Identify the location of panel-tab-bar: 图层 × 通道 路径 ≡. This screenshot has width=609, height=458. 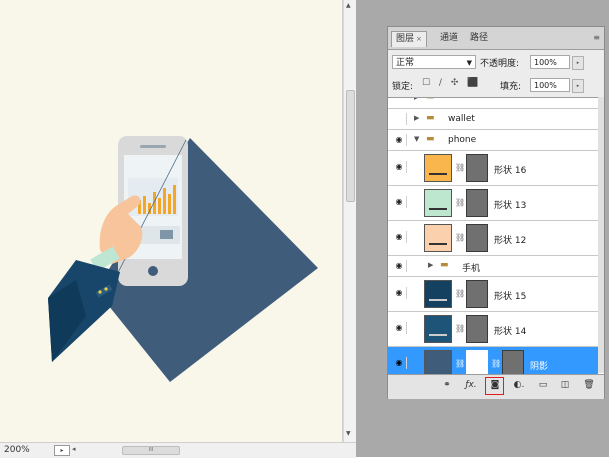
(496, 38).